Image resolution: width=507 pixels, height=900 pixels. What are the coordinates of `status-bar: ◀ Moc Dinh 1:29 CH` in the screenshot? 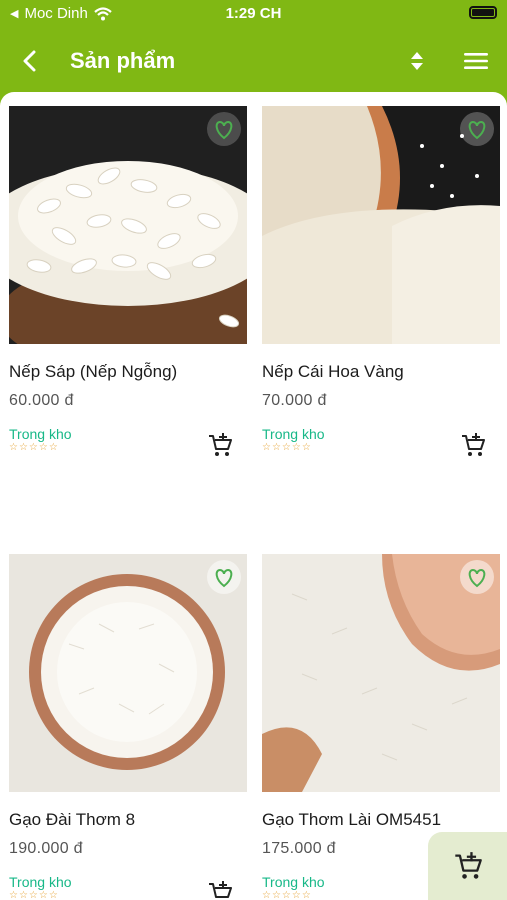 It's located at (253, 14).